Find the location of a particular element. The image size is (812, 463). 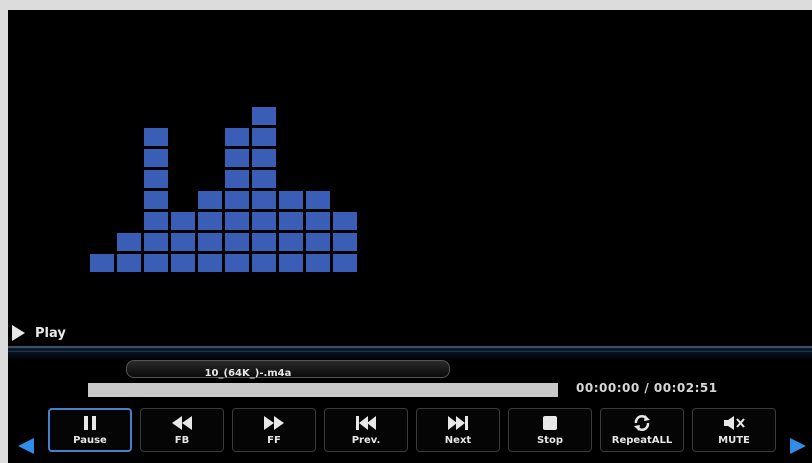

pause-icon is located at coordinates (90, 423).